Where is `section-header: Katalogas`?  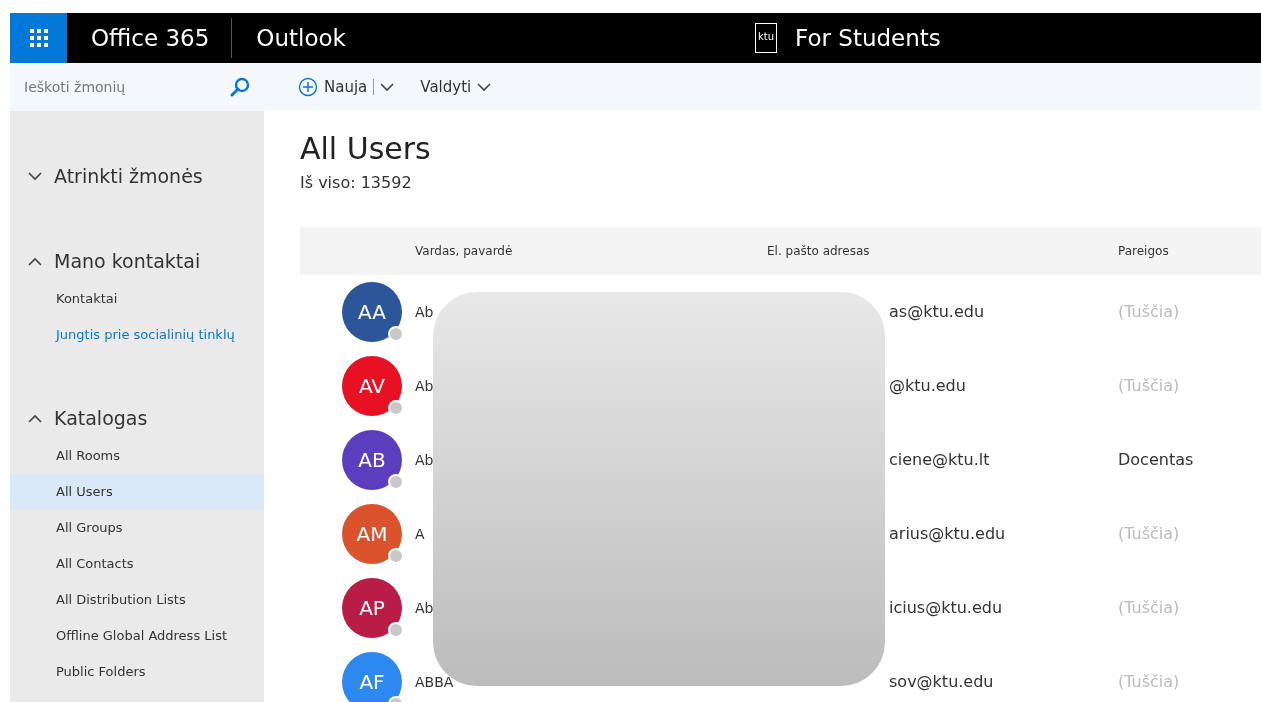 section-header: Katalogas is located at coordinates (137, 418).